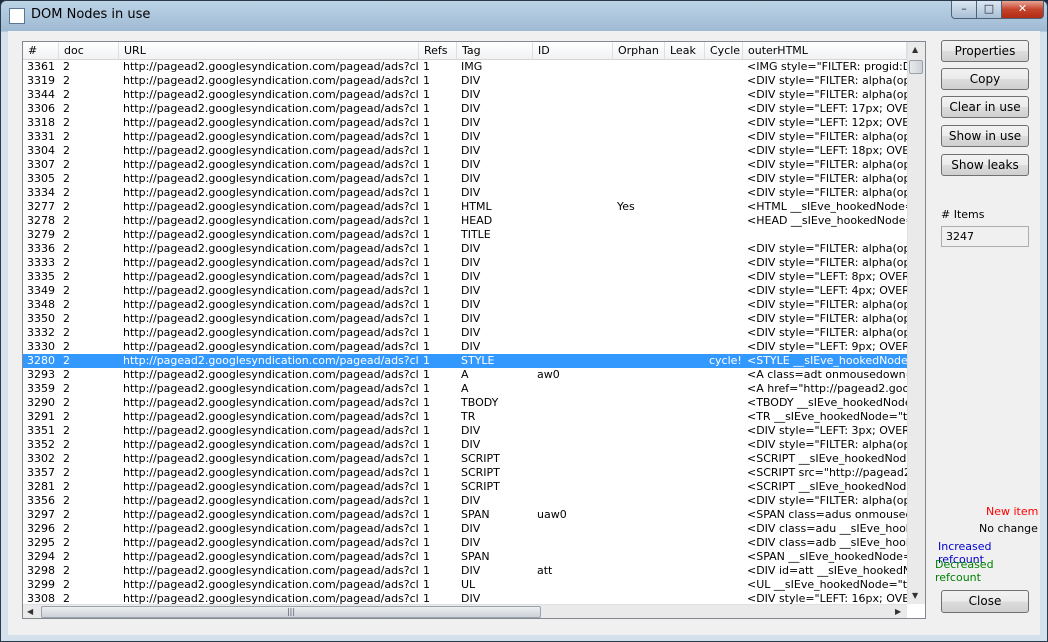 The image size is (1048, 642). I want to click on cell-outerhtml: <DIV style="LEFT: 8px; OVERFLO, so click(827, 276).